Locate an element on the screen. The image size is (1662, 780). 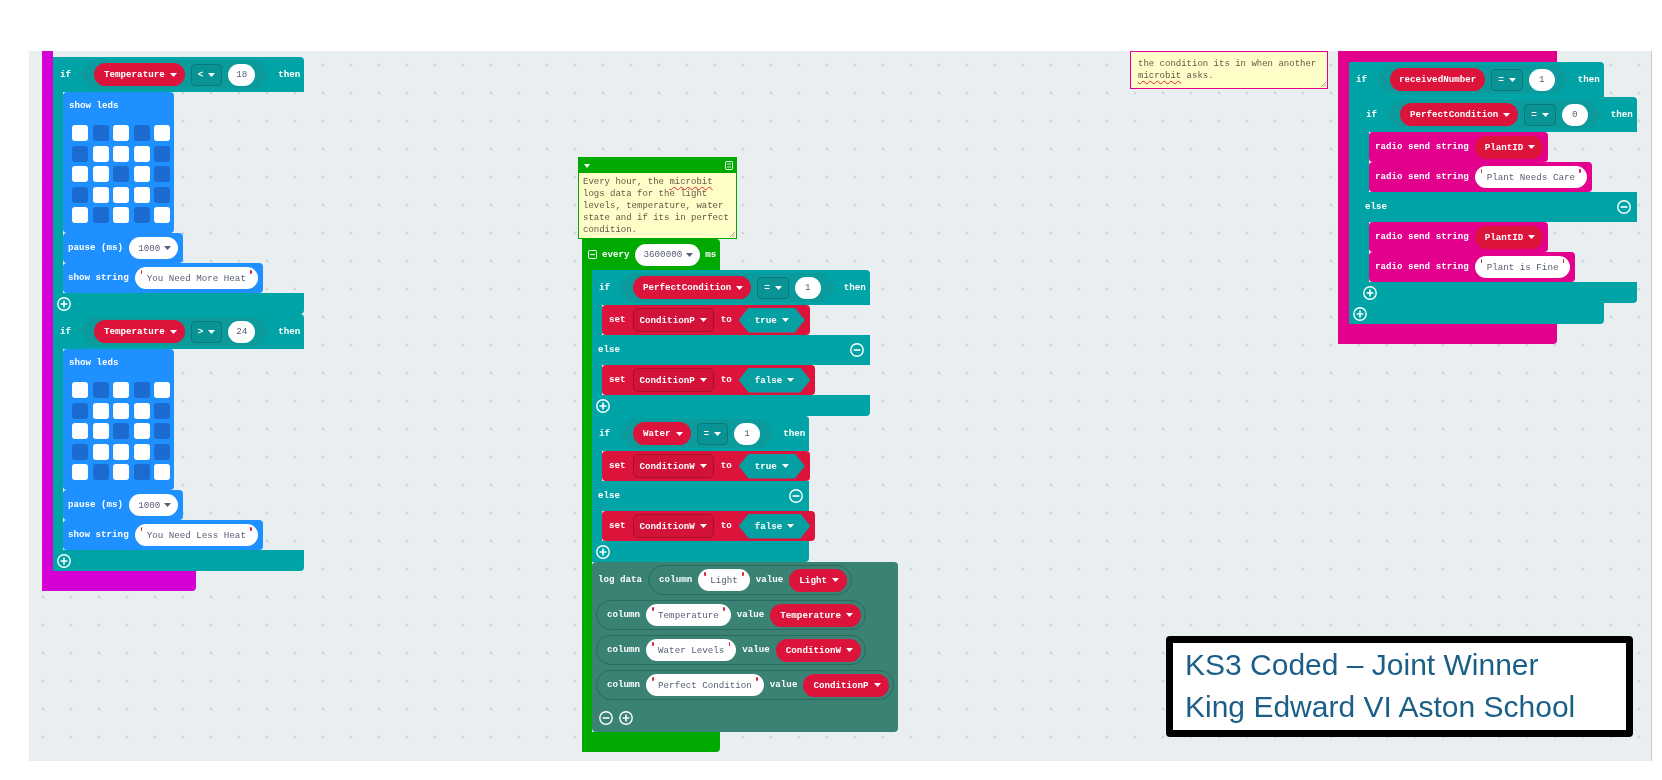
compare-block: Water = 1 is located at coordinates (697, 433).